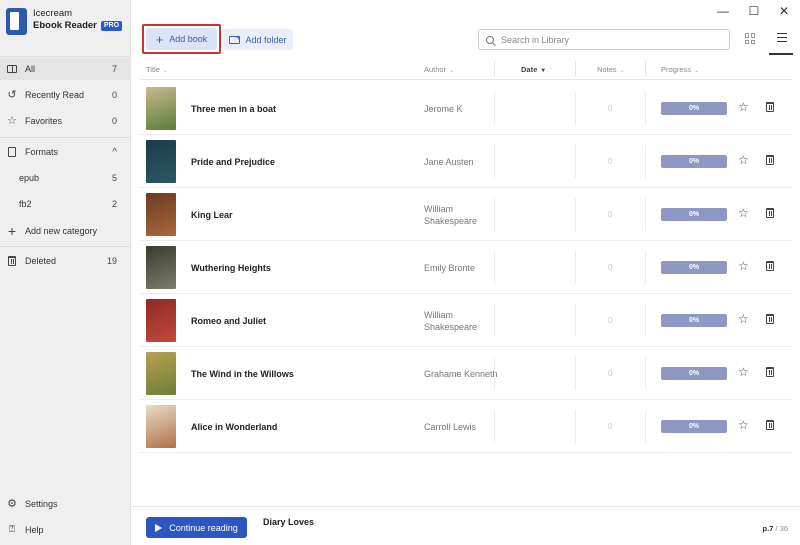 This screenshot has height=545, width=800. What do you see at coordinates (61, 231) in the screenshot?
I see `sidebar-item-label: Add new category` at bounding box center [61, 231].